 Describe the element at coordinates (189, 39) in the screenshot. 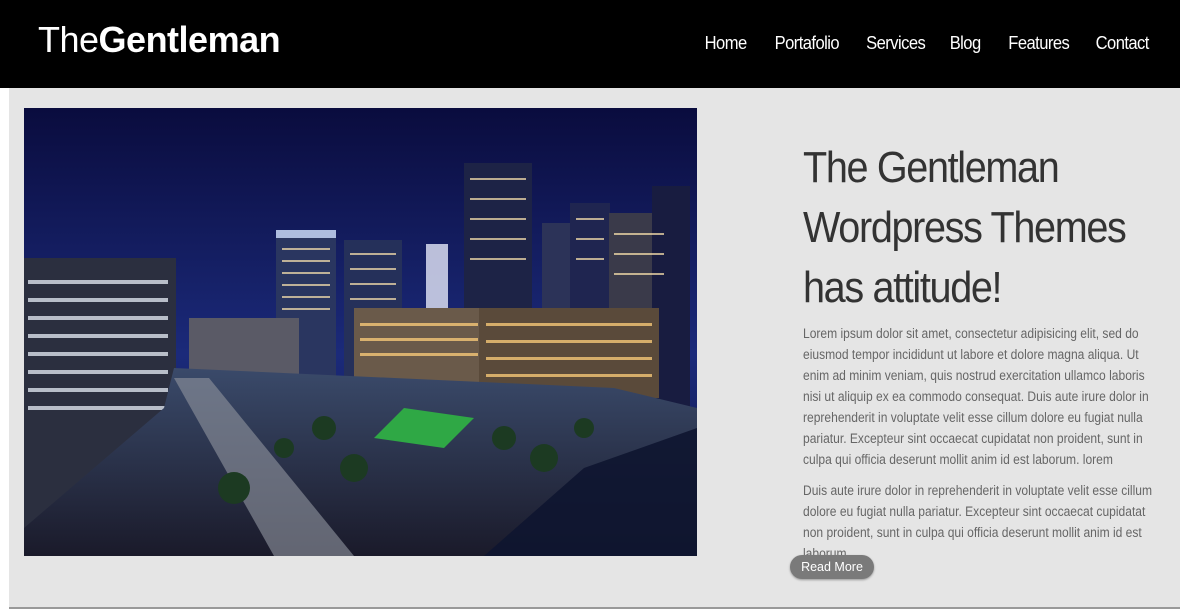

I see `logo-bold-text: Gentleman` at that location.